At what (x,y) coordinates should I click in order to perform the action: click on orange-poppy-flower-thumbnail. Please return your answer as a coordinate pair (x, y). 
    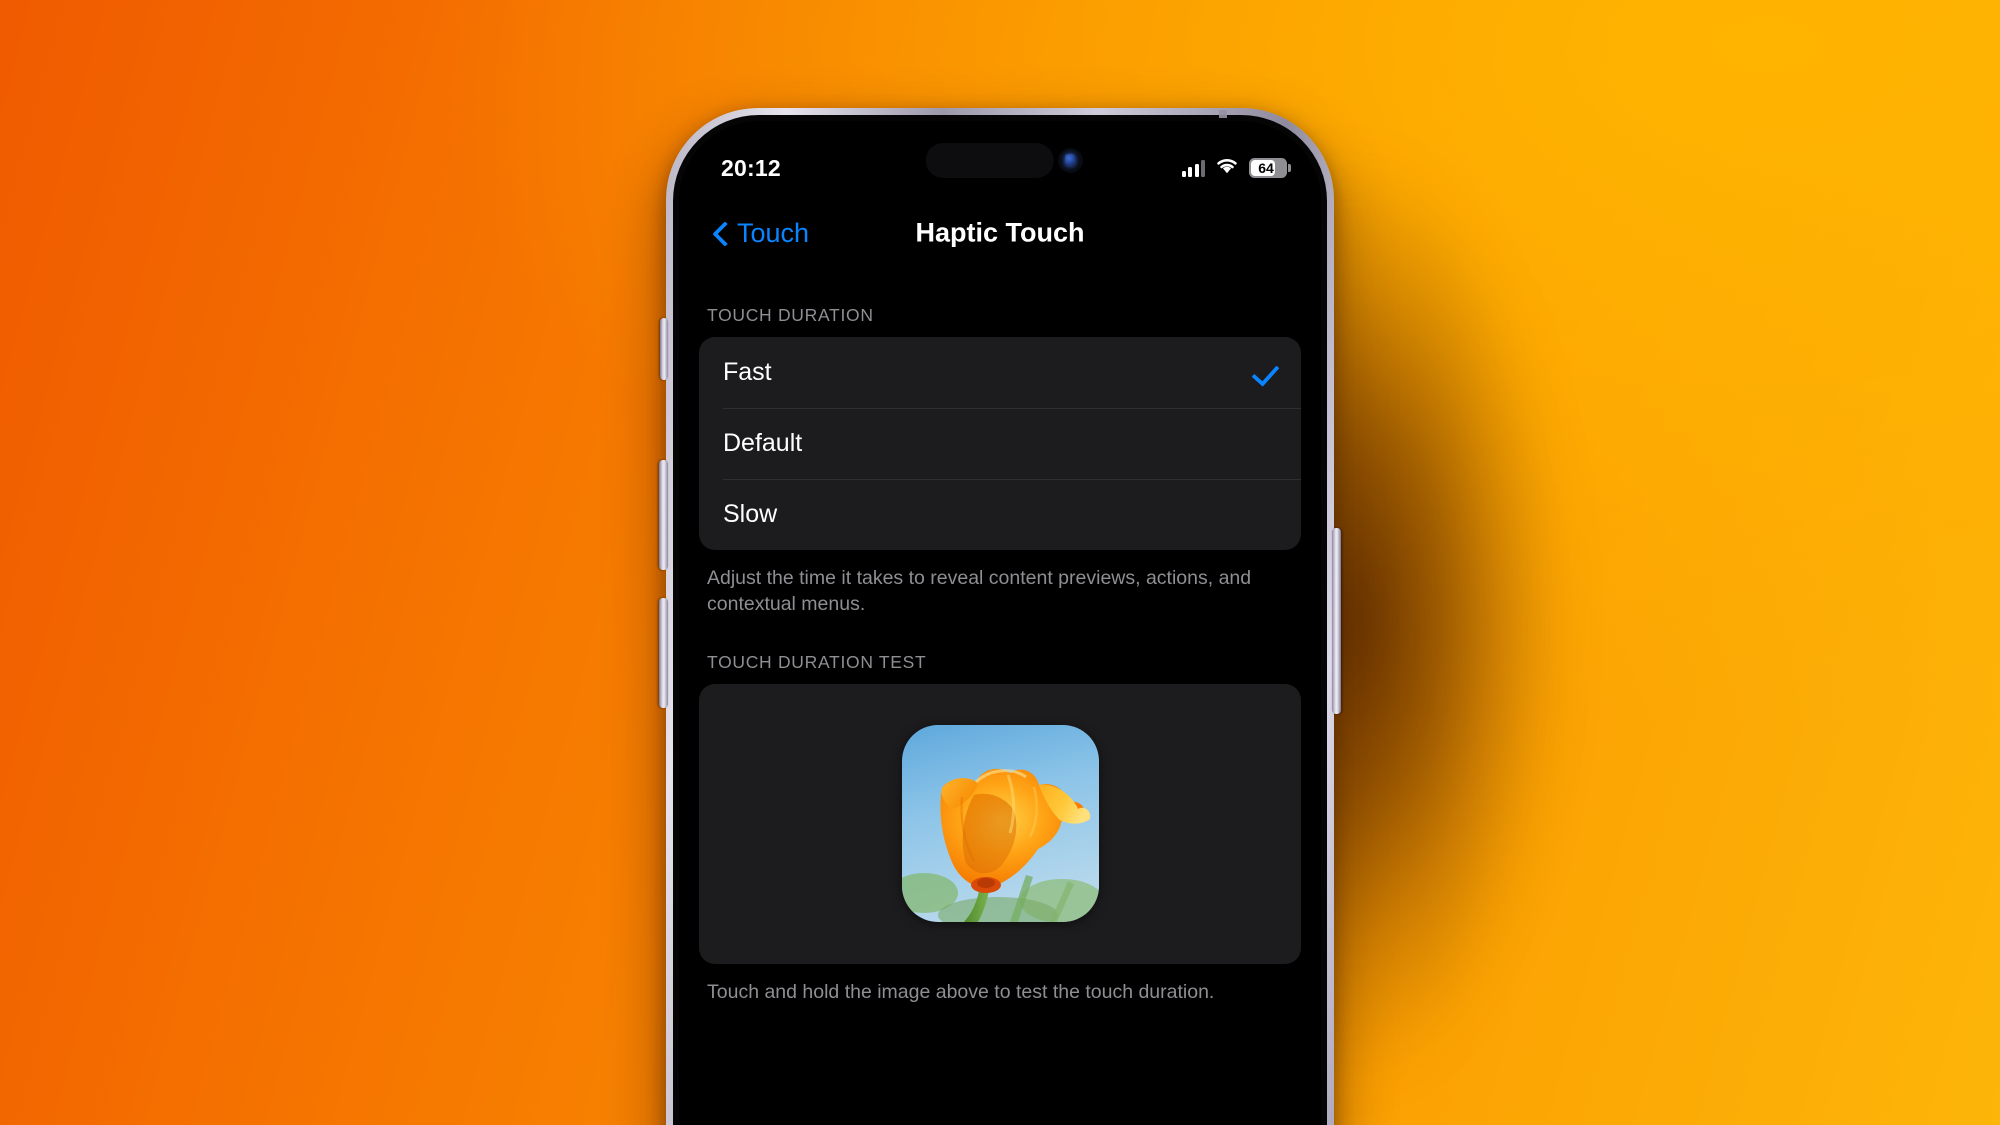
    Looking at the image, I should click on (1000, 824).